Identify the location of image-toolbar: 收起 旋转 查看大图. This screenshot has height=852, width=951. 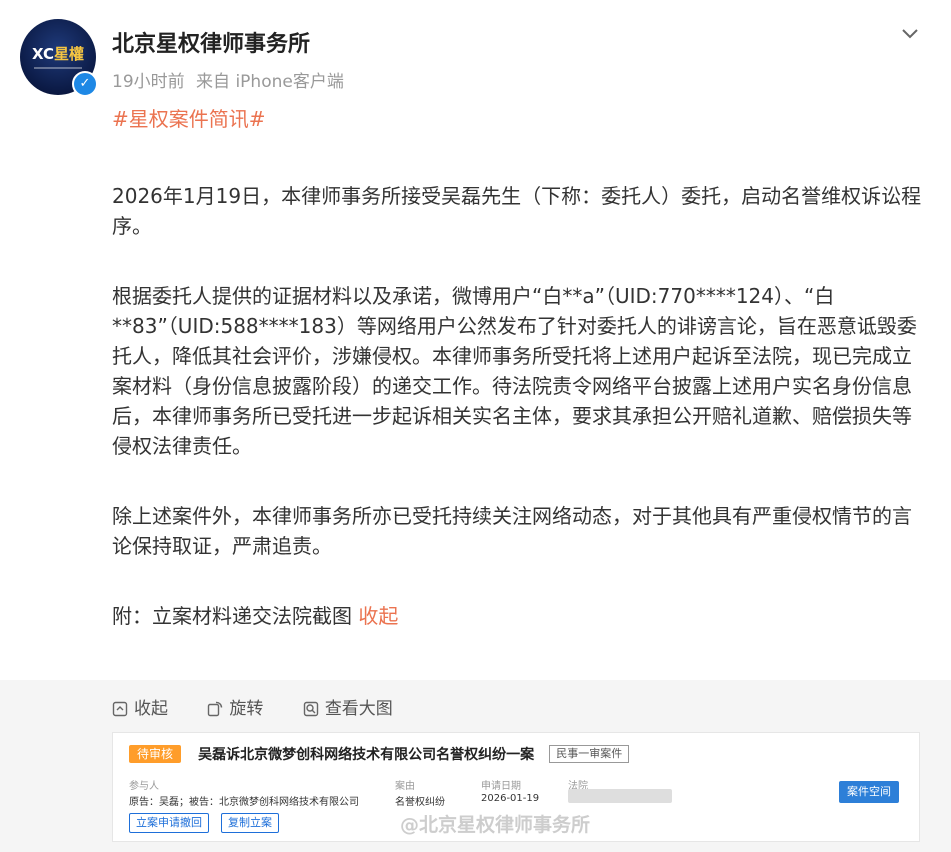
(269, 706).